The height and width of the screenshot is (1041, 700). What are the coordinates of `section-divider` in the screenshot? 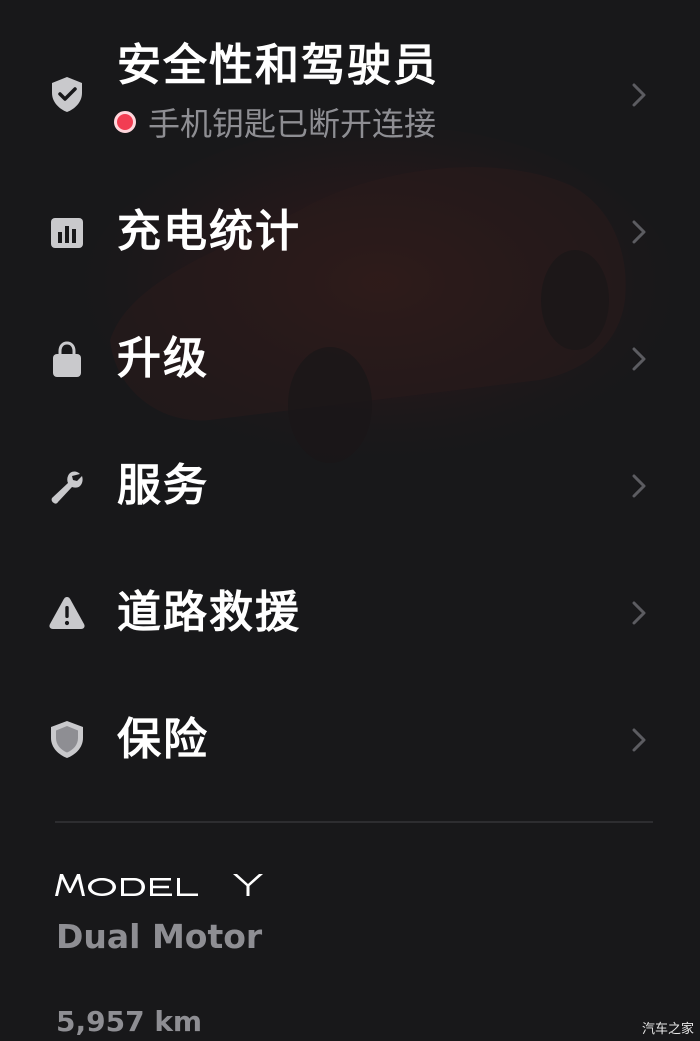 It's located at (354, 822).